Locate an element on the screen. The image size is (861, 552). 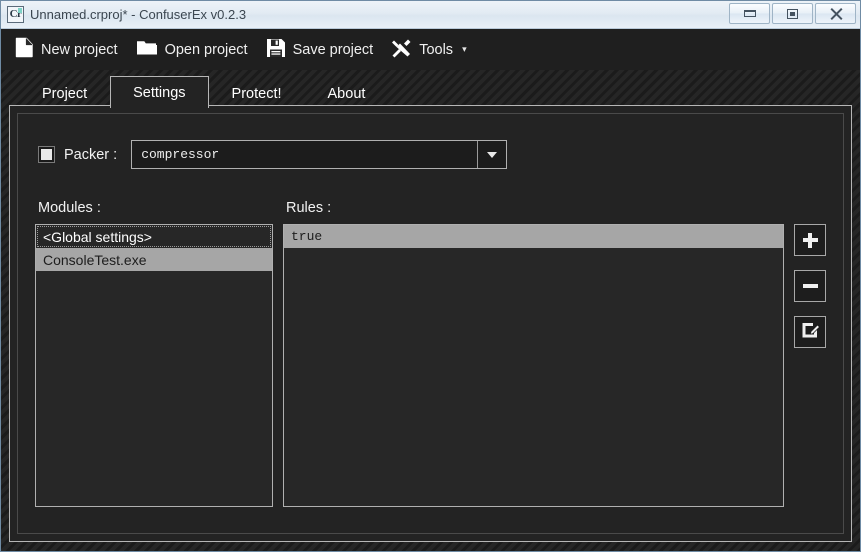
title-bar: Cr Unnamed.crproj* - ConfuserEx v0.2.3 is located at coordinates (430, 15).